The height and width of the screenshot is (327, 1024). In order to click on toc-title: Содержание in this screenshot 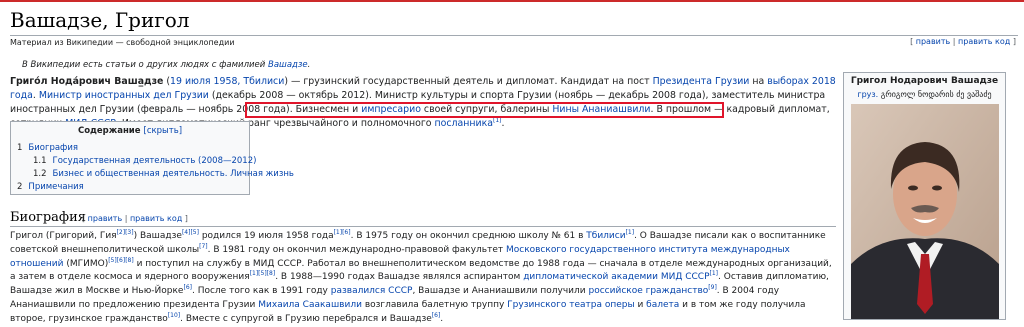, I will do `click(109, 131)`.